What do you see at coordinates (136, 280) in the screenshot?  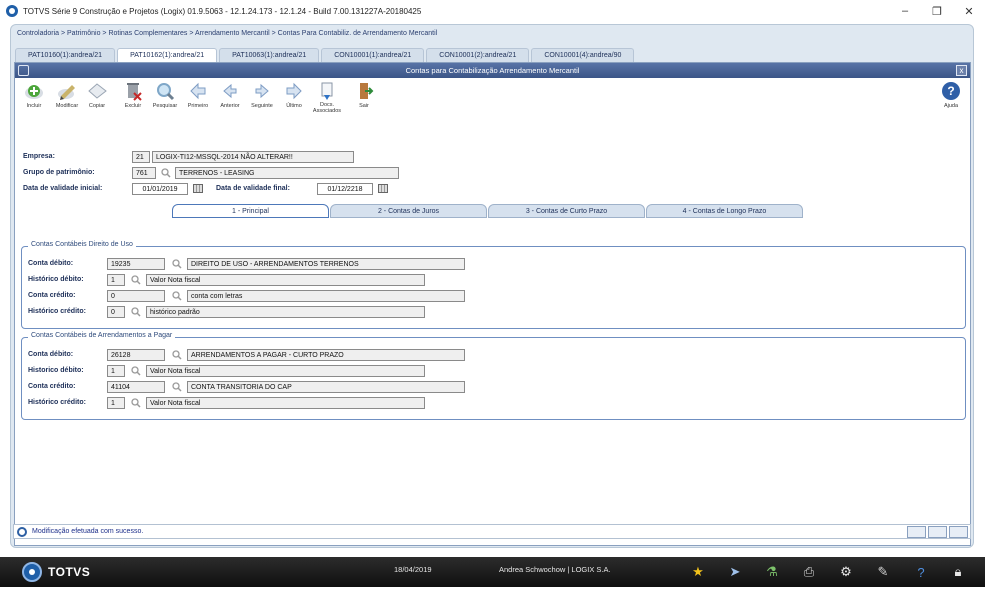 I see `g1-historico-debito-lookup-icon` at bounding box center [136, 280].